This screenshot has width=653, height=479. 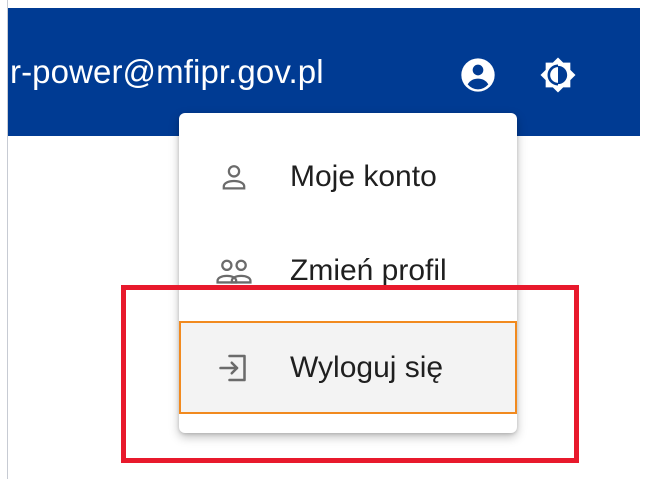 I want to click on menu-item-my-account: Moje konto, so click(x=348, y=177).